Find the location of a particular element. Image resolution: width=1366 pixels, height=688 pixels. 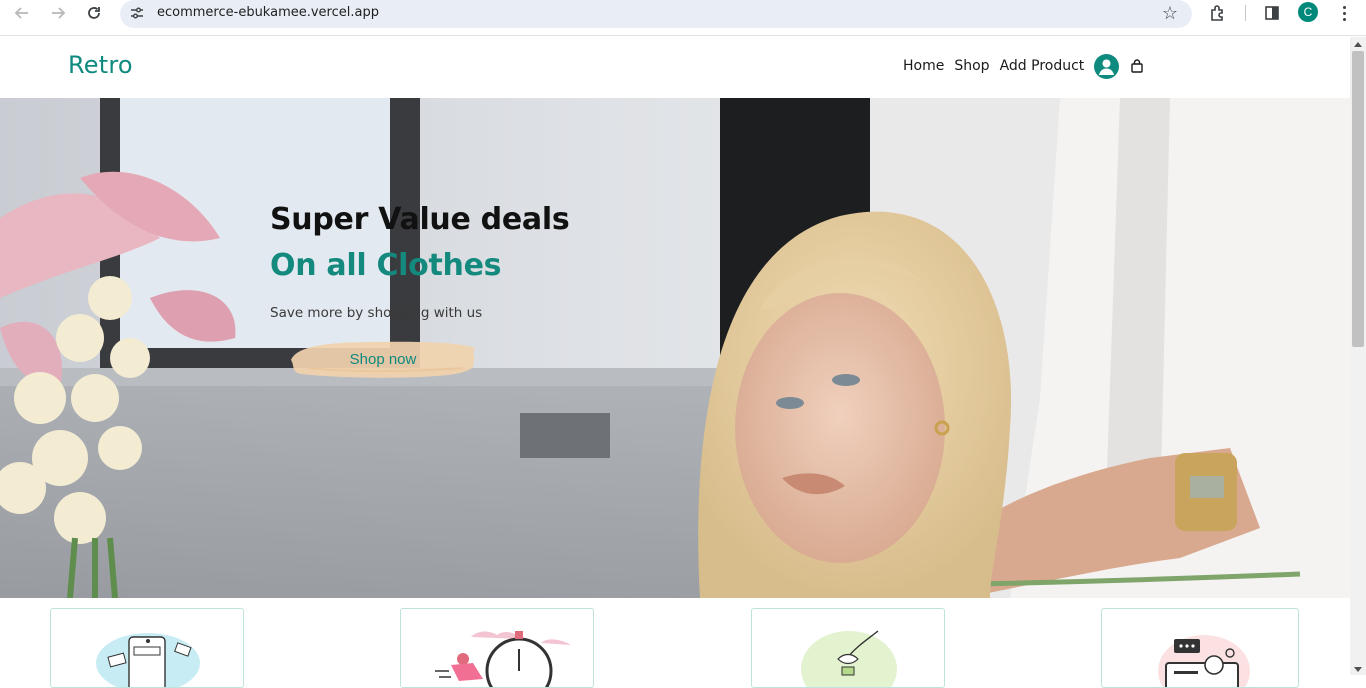

shop-now-label: Shop now is located at coordinates (383, 359).